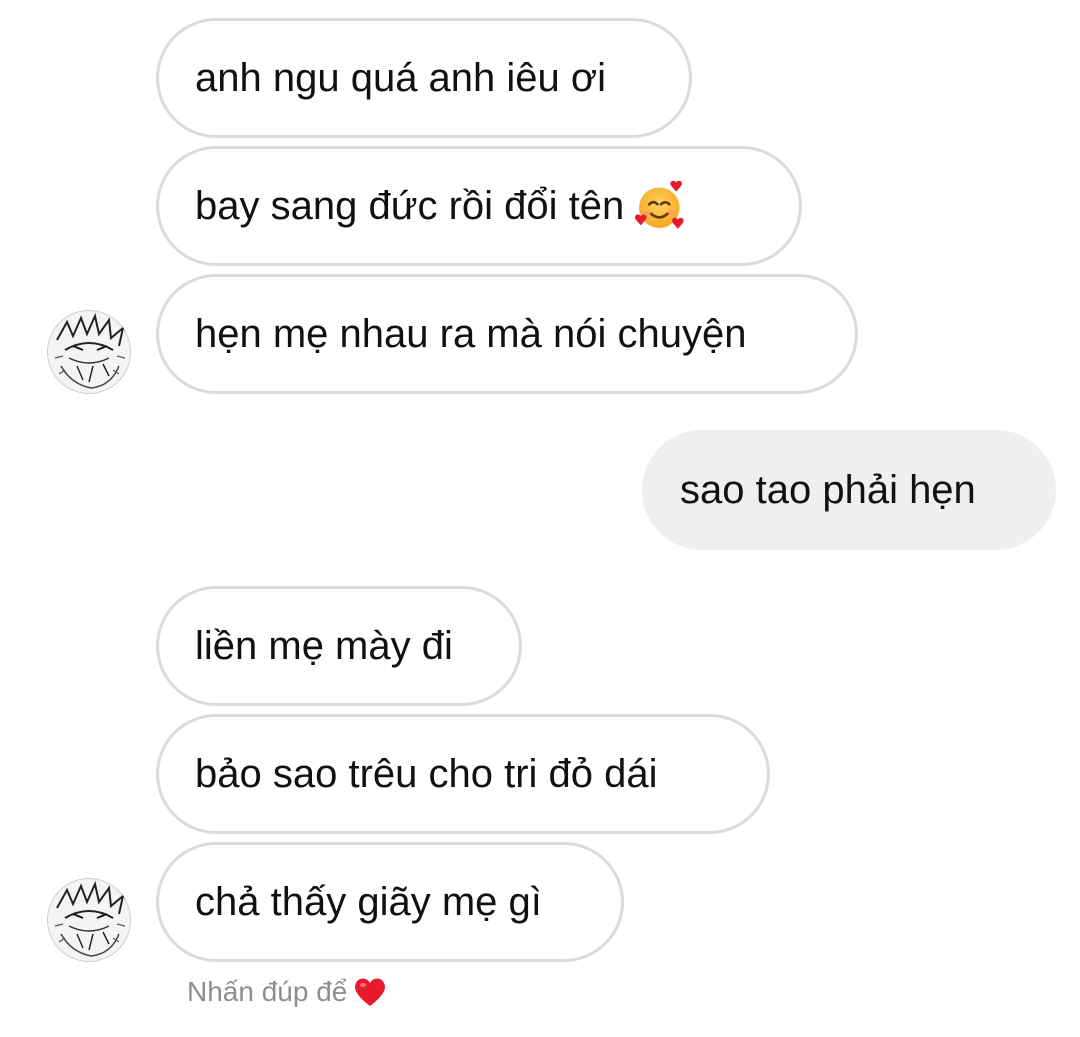  Describe the element at coordinates (370, 992) in the screenshot. I see `red-heart-icon` at that location.